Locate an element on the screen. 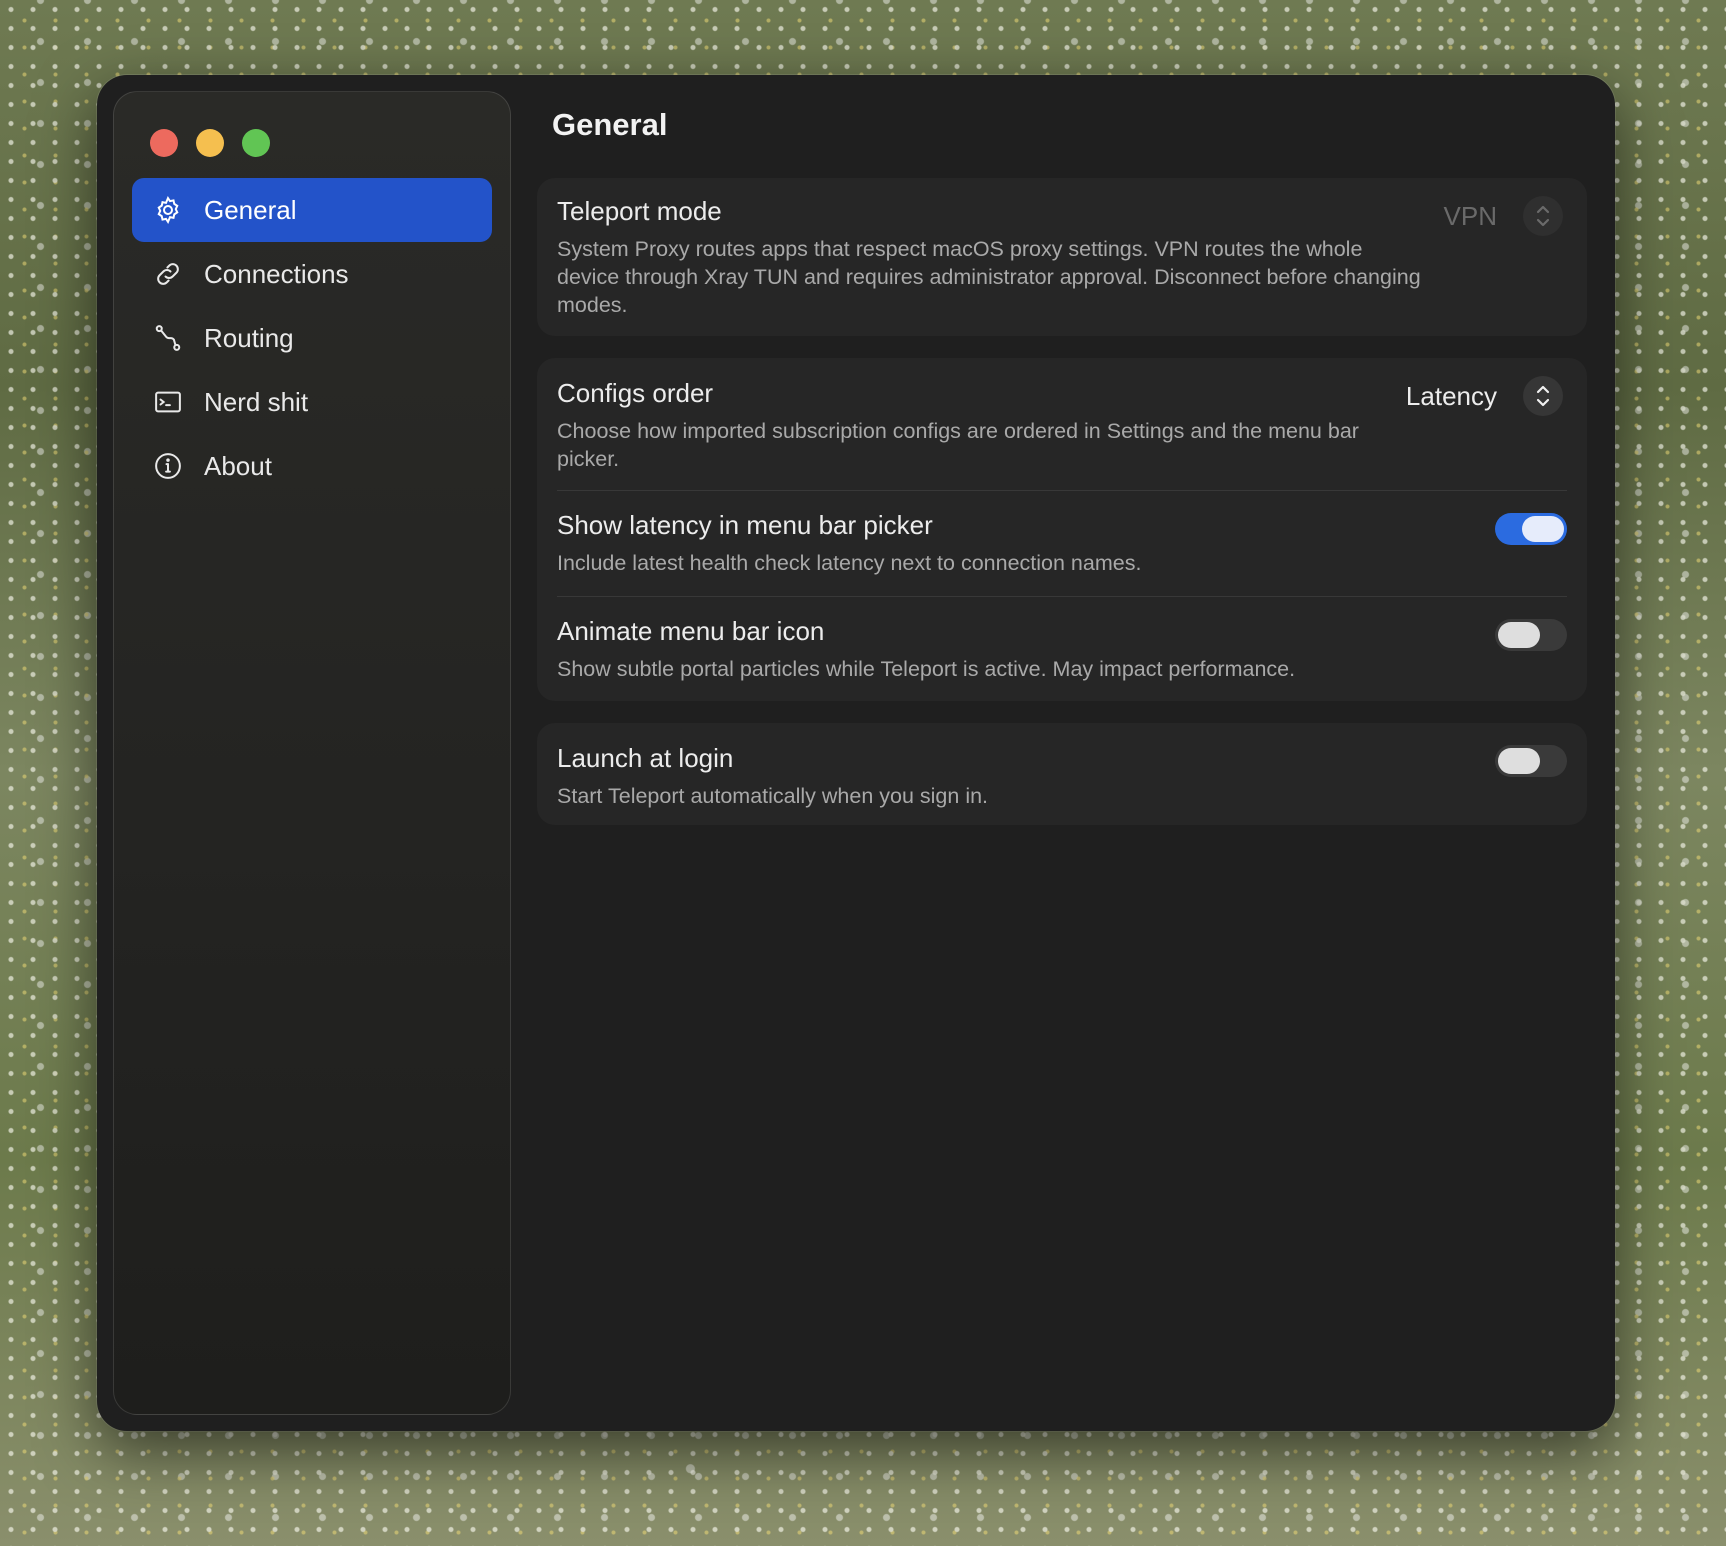 The width and height of the screenshot is (1726, 1546). minimize-button is located at coordinates (210, 143).